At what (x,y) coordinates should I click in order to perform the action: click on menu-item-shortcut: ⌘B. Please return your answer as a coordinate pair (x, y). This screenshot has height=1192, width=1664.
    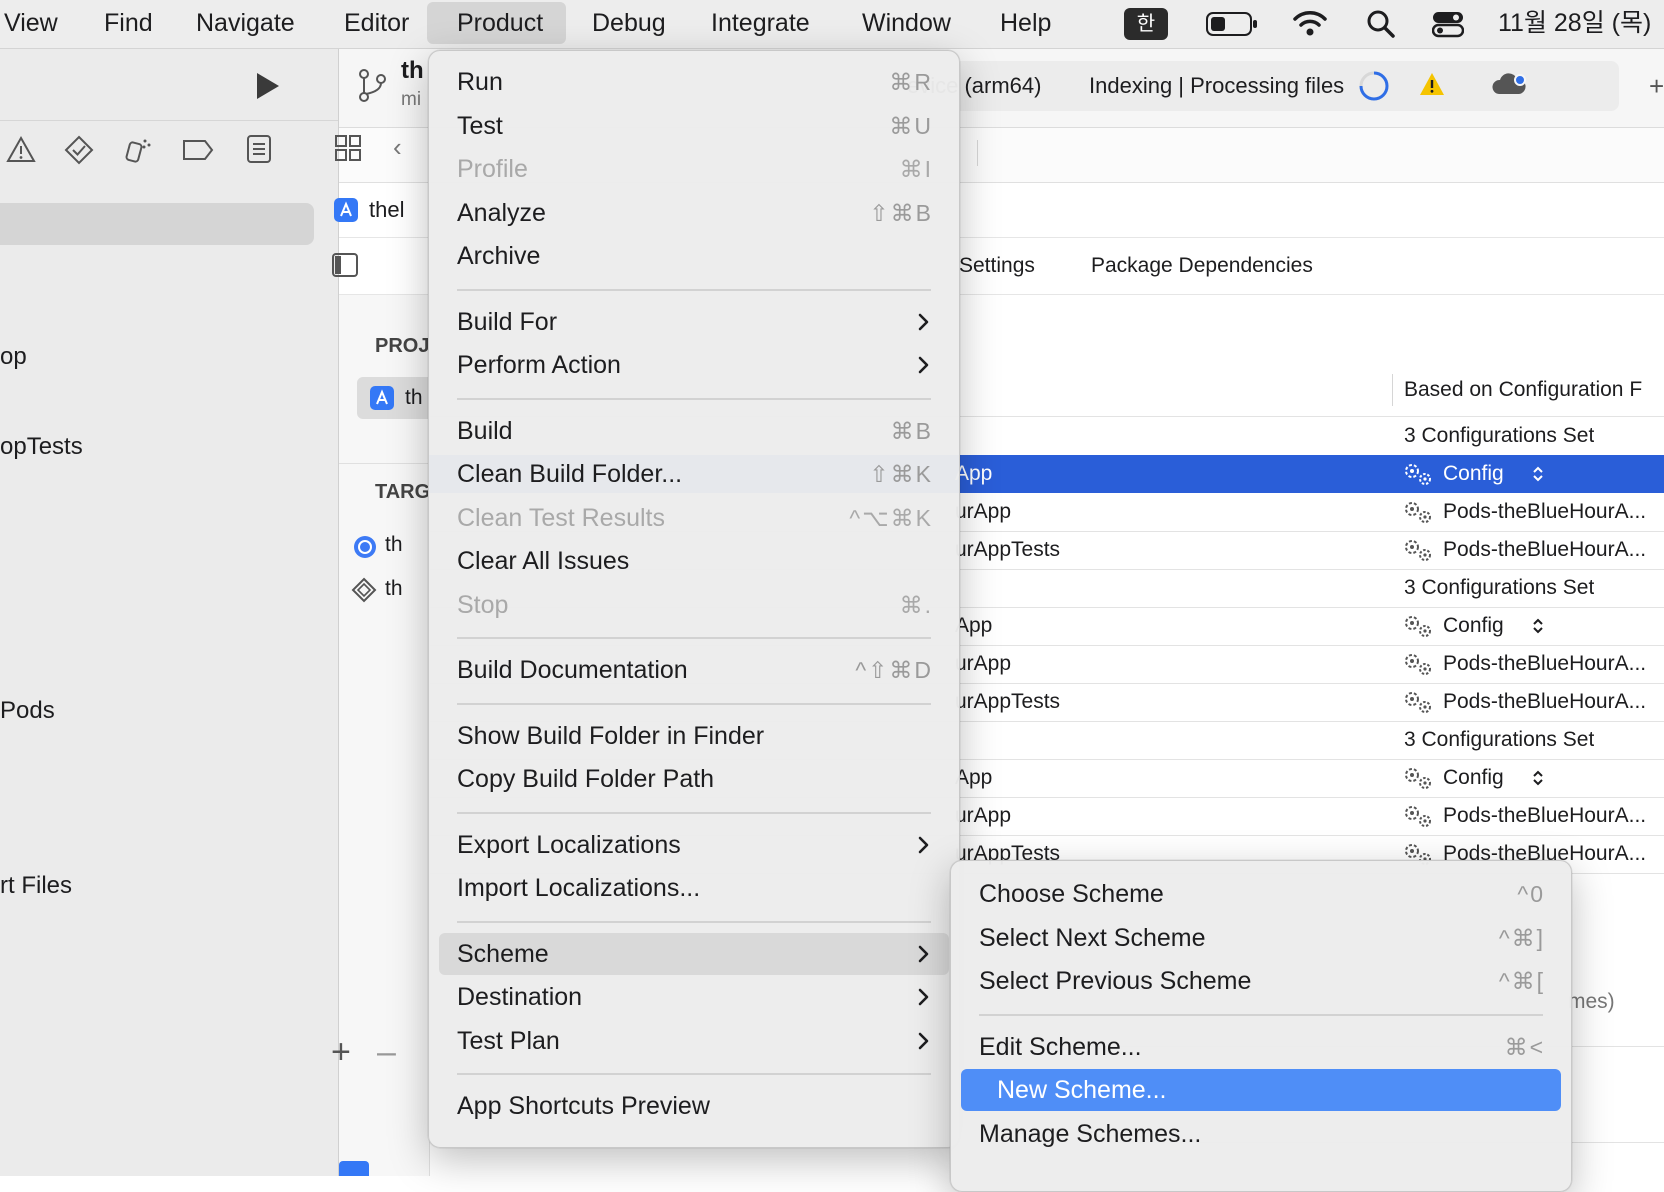
    Looking at the image, I should click on (911, 430).